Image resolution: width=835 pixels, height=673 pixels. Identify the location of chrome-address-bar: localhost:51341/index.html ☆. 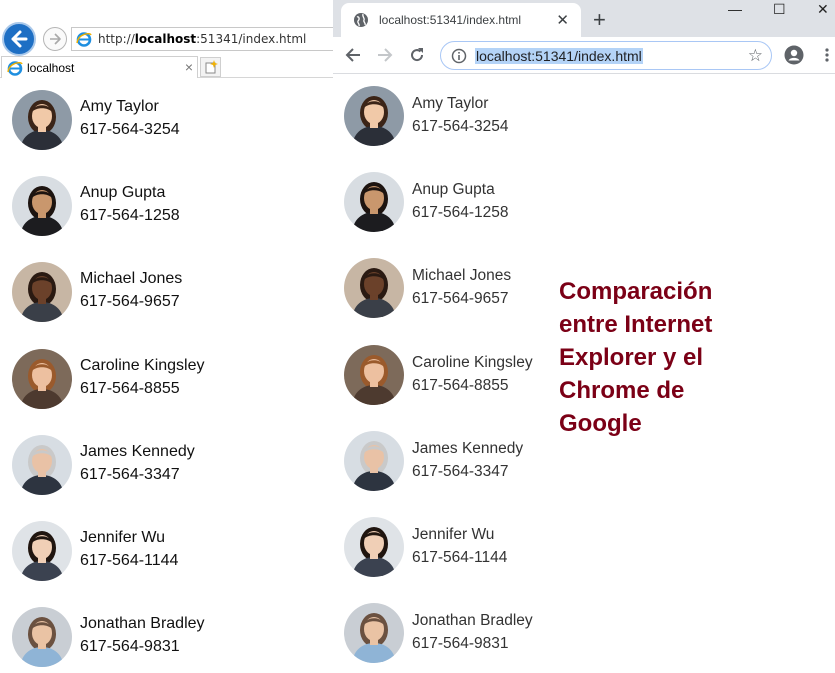
(606, 55).